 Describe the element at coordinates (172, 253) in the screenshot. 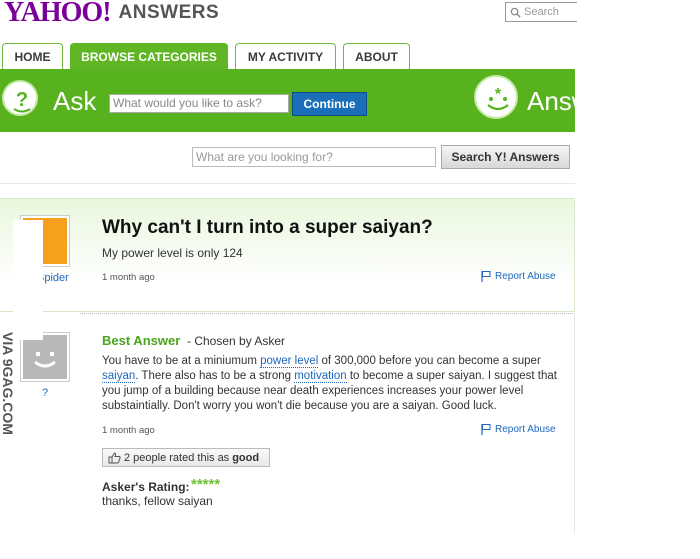

I see `question-body: My power level is only 124` at that location.